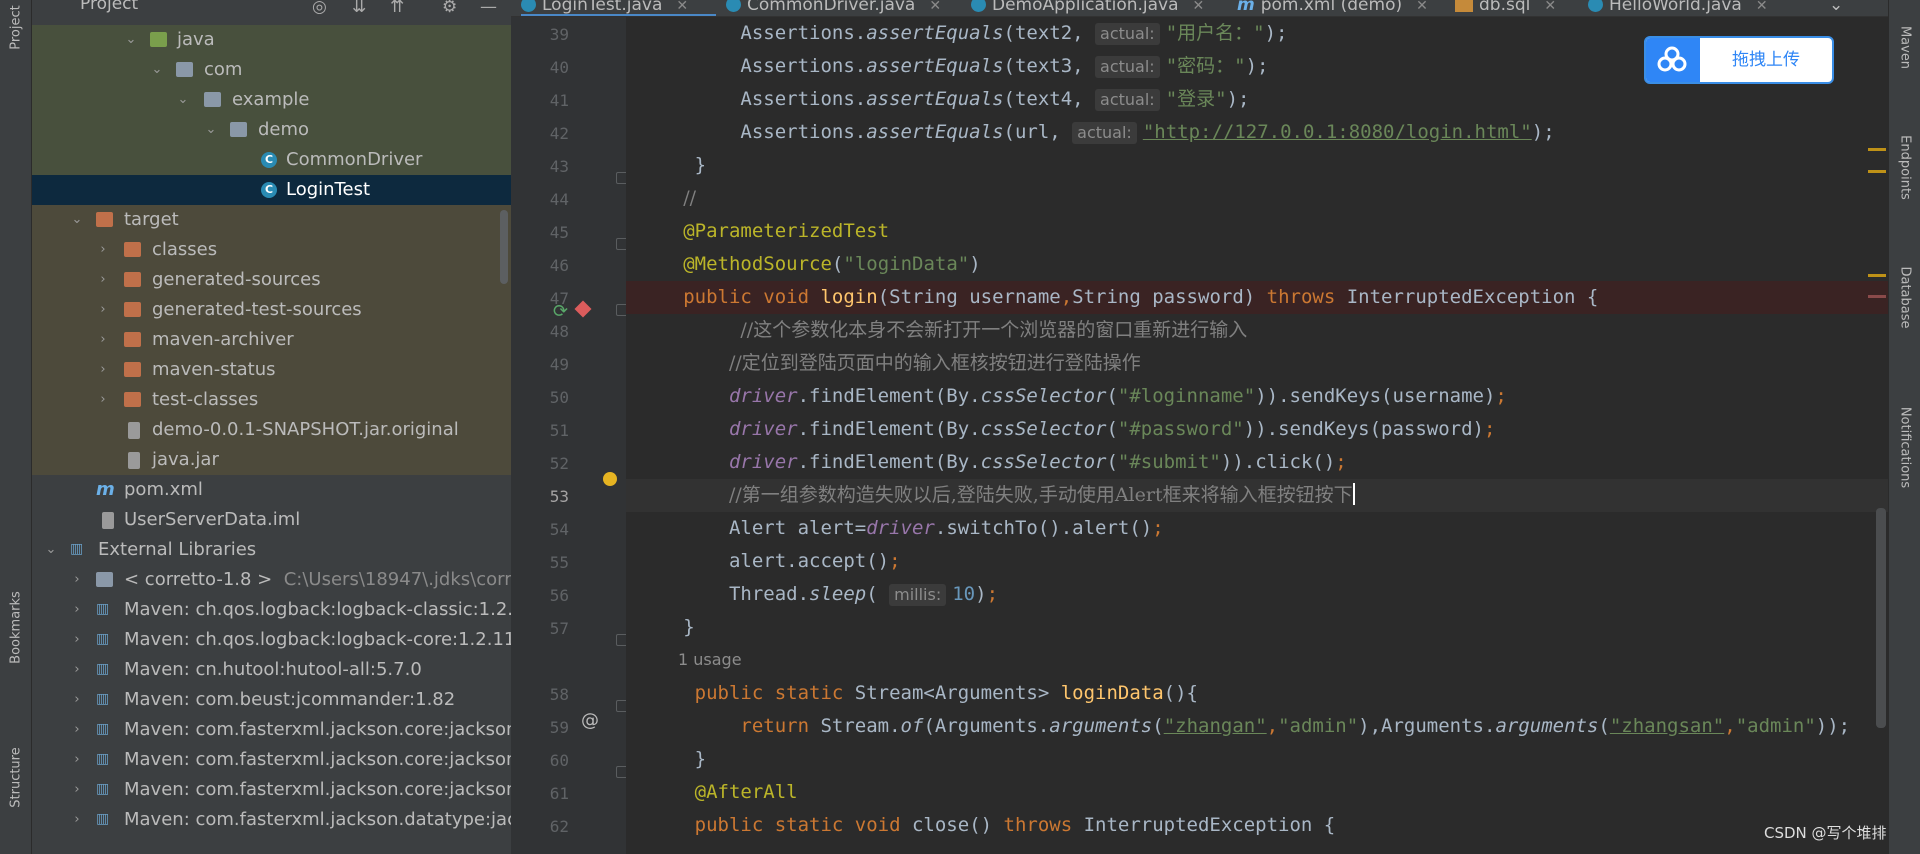  What do you see at coordinates (271, 670) in the screenshot?
I see `tree-item-library: › ▥ Maven: cn.hutool:hutool-all:5.7.0` at bounding box center [271, 670].